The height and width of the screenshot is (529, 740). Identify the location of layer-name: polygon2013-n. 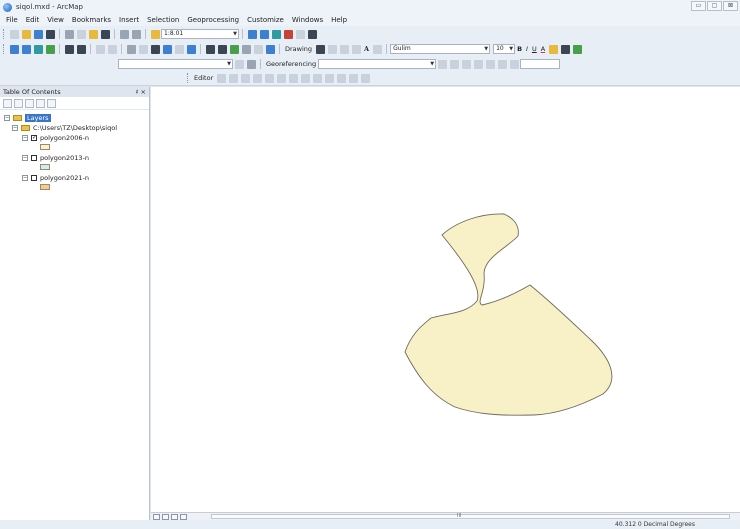
(64, 158).